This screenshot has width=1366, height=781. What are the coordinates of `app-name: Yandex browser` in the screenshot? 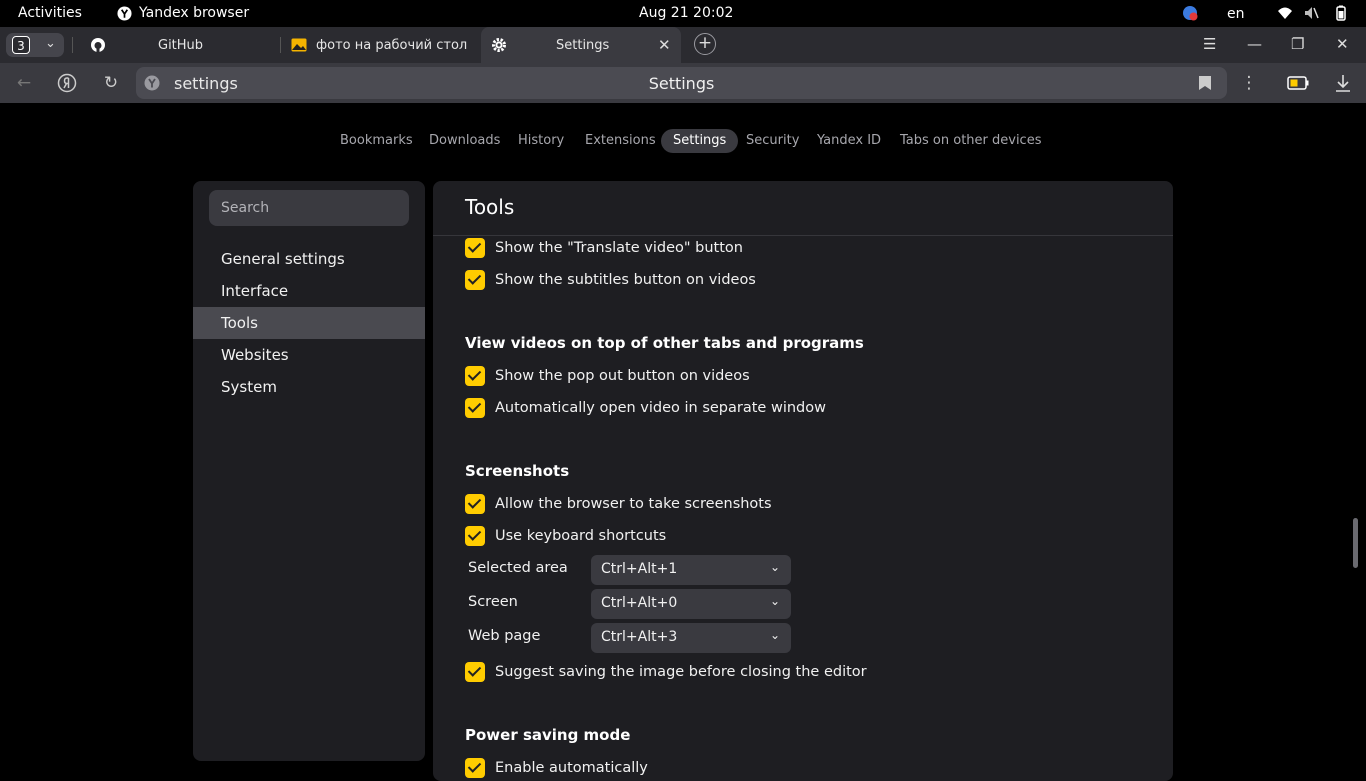 It's located at (194, 13).